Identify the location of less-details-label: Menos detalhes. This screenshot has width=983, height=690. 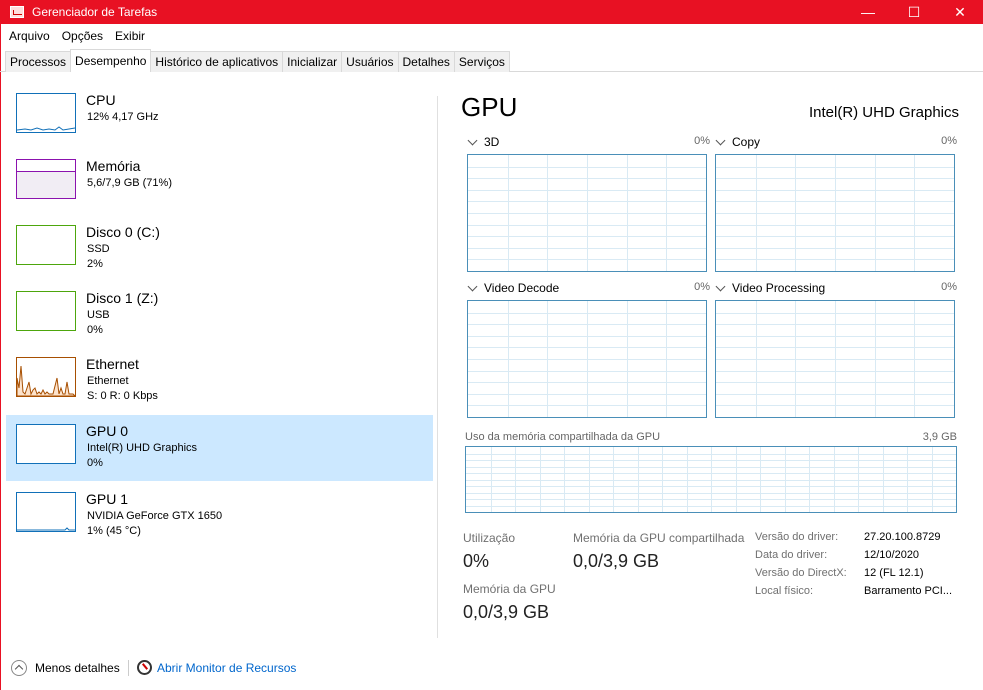
(77, 668).